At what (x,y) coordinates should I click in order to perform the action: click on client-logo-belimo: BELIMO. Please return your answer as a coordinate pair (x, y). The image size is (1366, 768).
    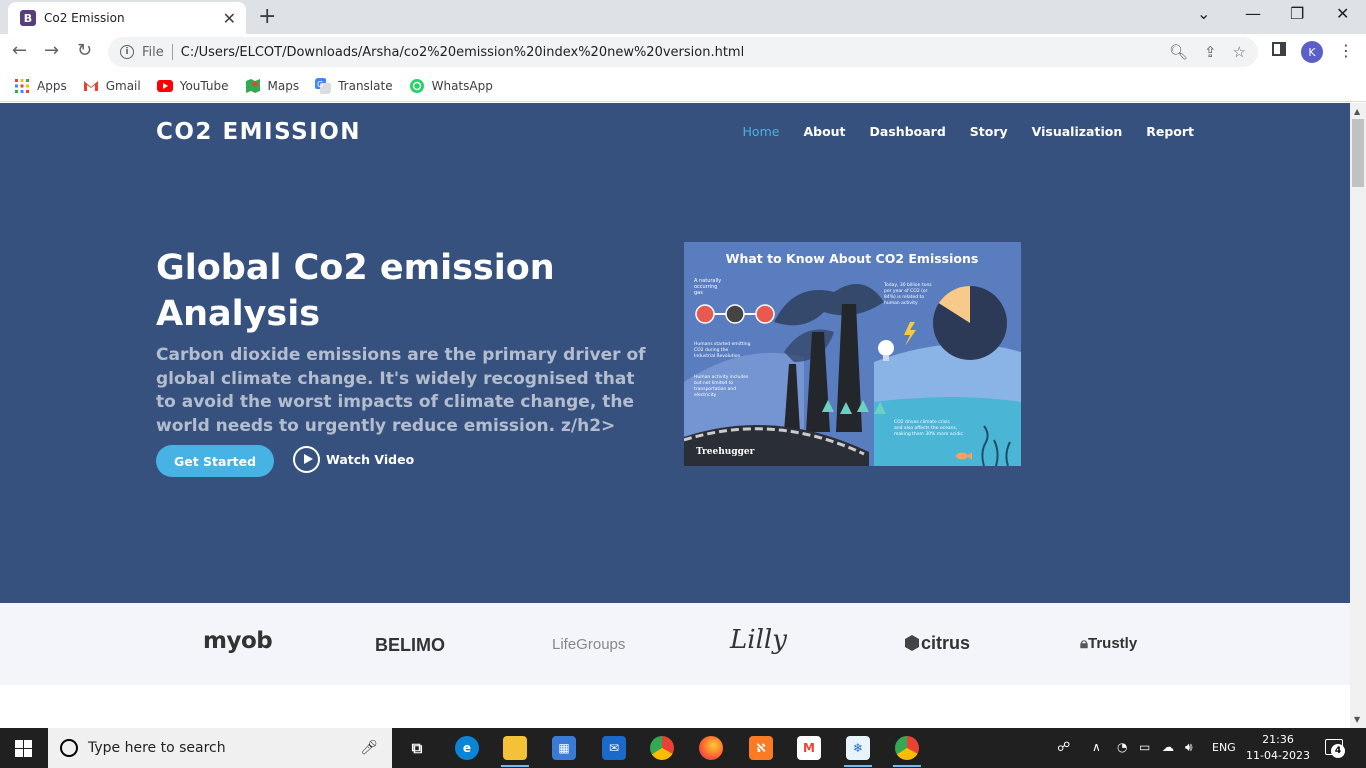
    Looking at the image, I should click on (410, 645).